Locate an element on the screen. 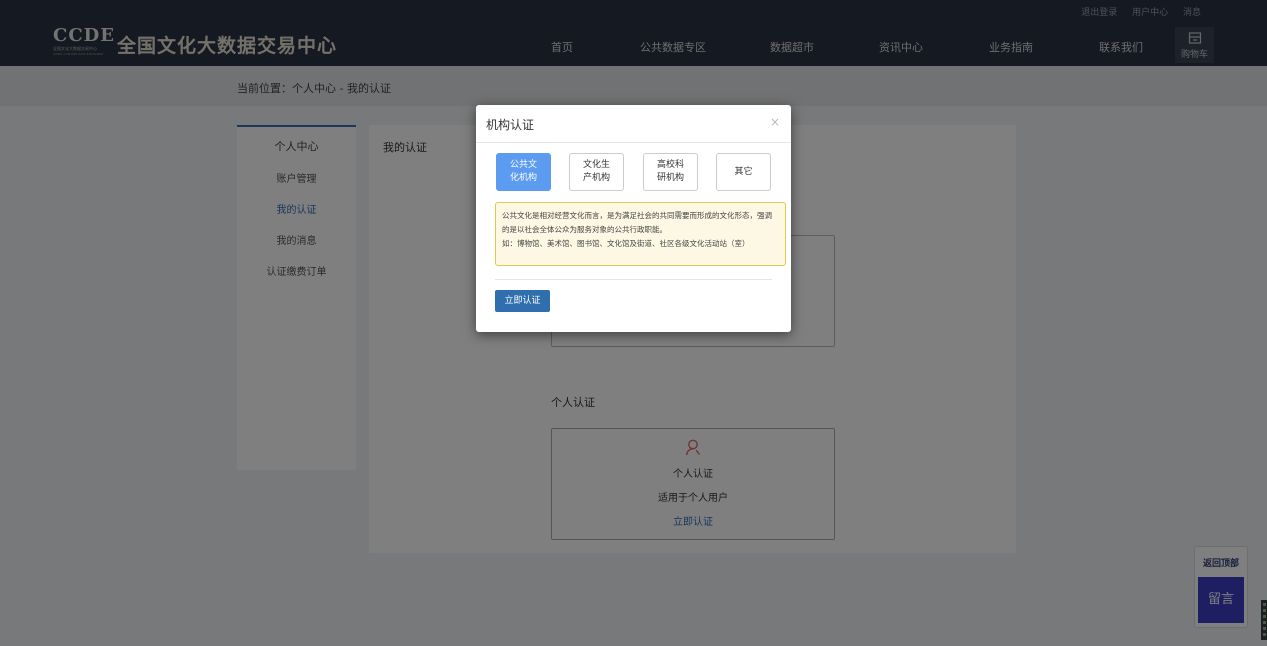 Image resolution: width=1267 pixels, height=646 pixels. description-examples: 如：博物馆、美术馆、图书馆、文化馆及街道、社区各级文化活动站（室） is located at coordinates (626, 243).